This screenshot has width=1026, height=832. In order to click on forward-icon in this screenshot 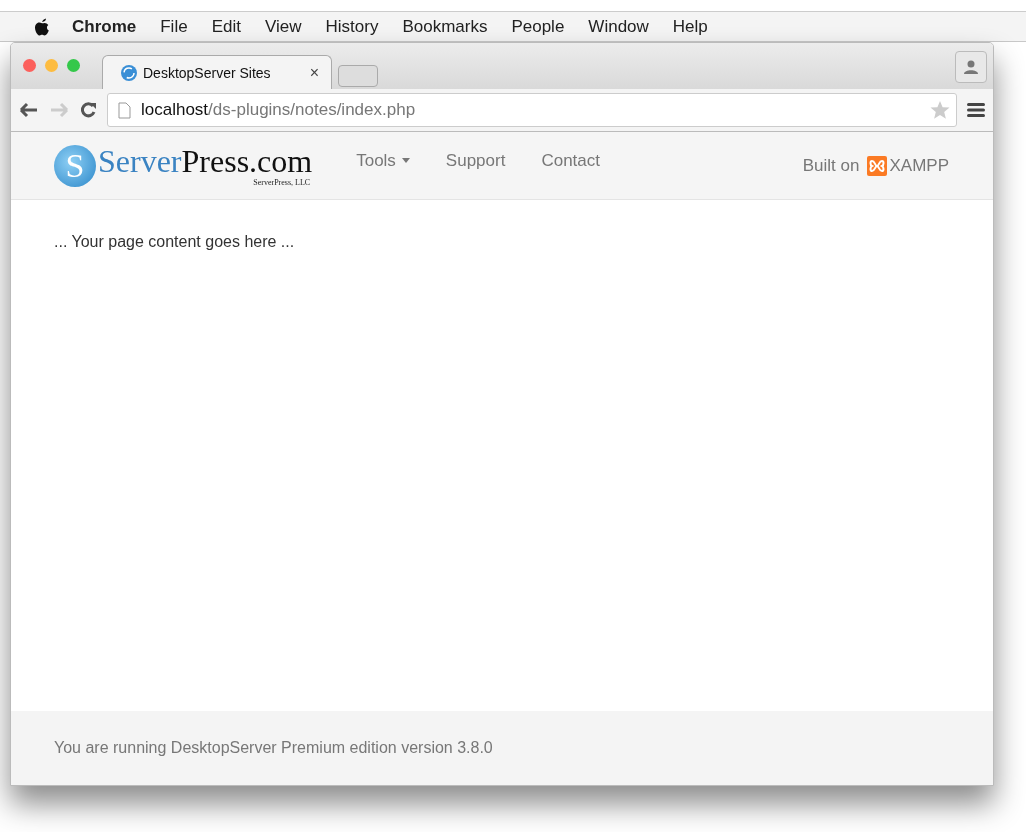, I will do `click(59, 110)`.